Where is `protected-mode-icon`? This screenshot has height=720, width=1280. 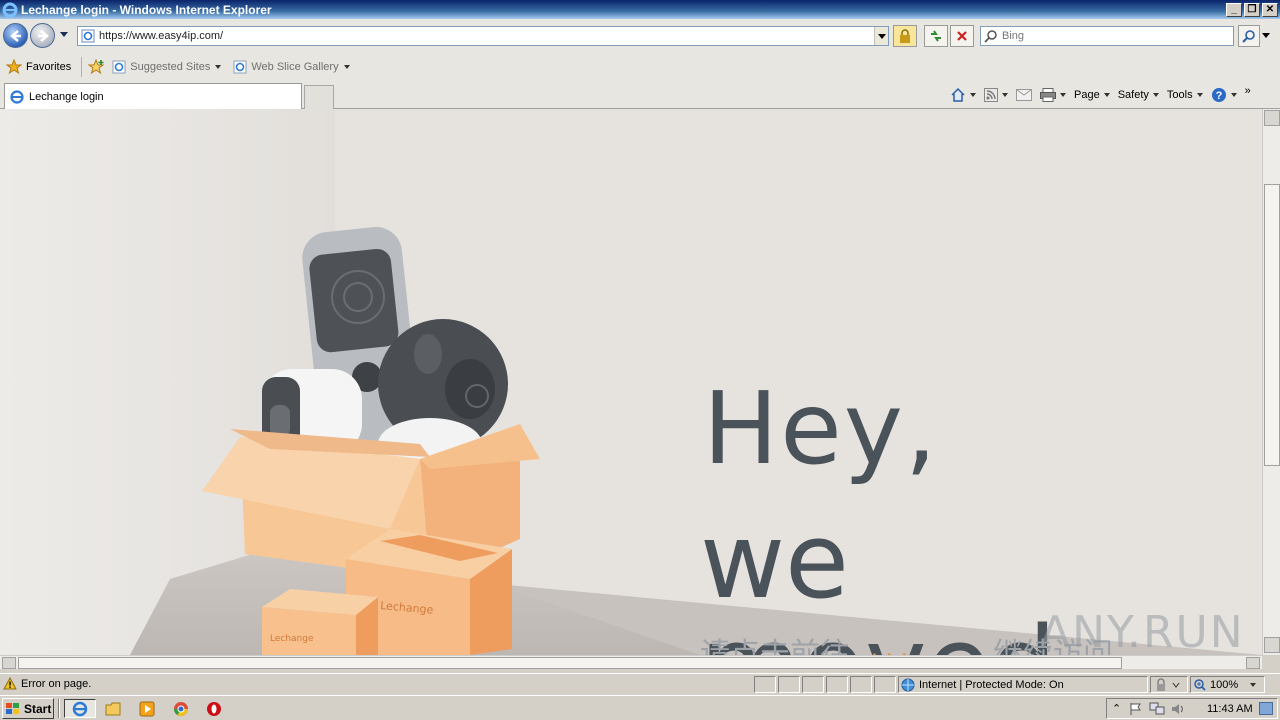 protected-mode-icon is located at coordinates (1168, 684).